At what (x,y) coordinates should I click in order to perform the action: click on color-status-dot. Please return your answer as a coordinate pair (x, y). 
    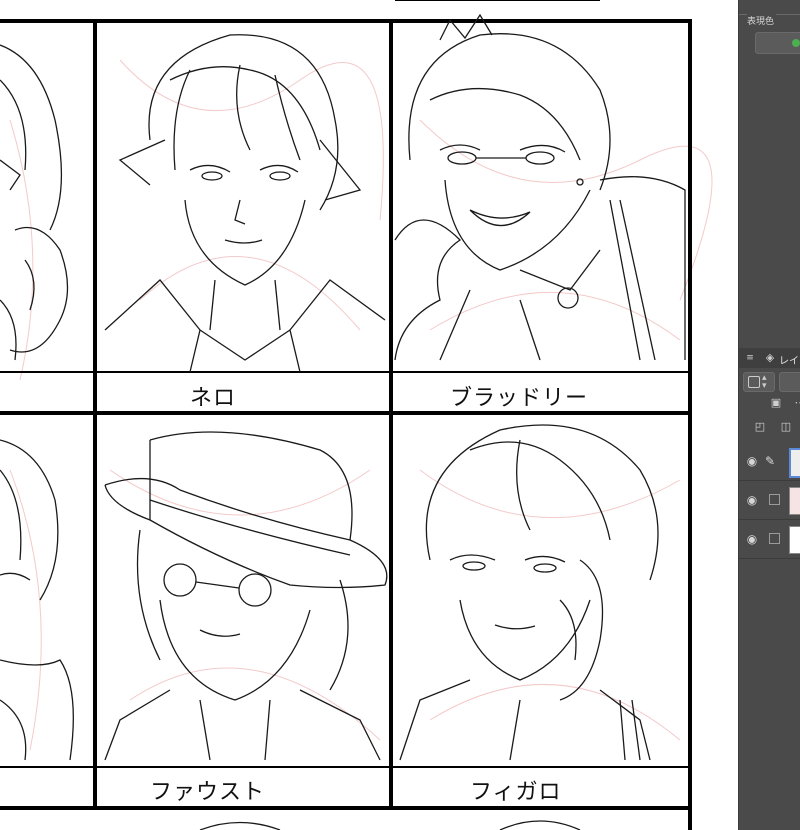
    Looking at the image, I should click on (796, 43).